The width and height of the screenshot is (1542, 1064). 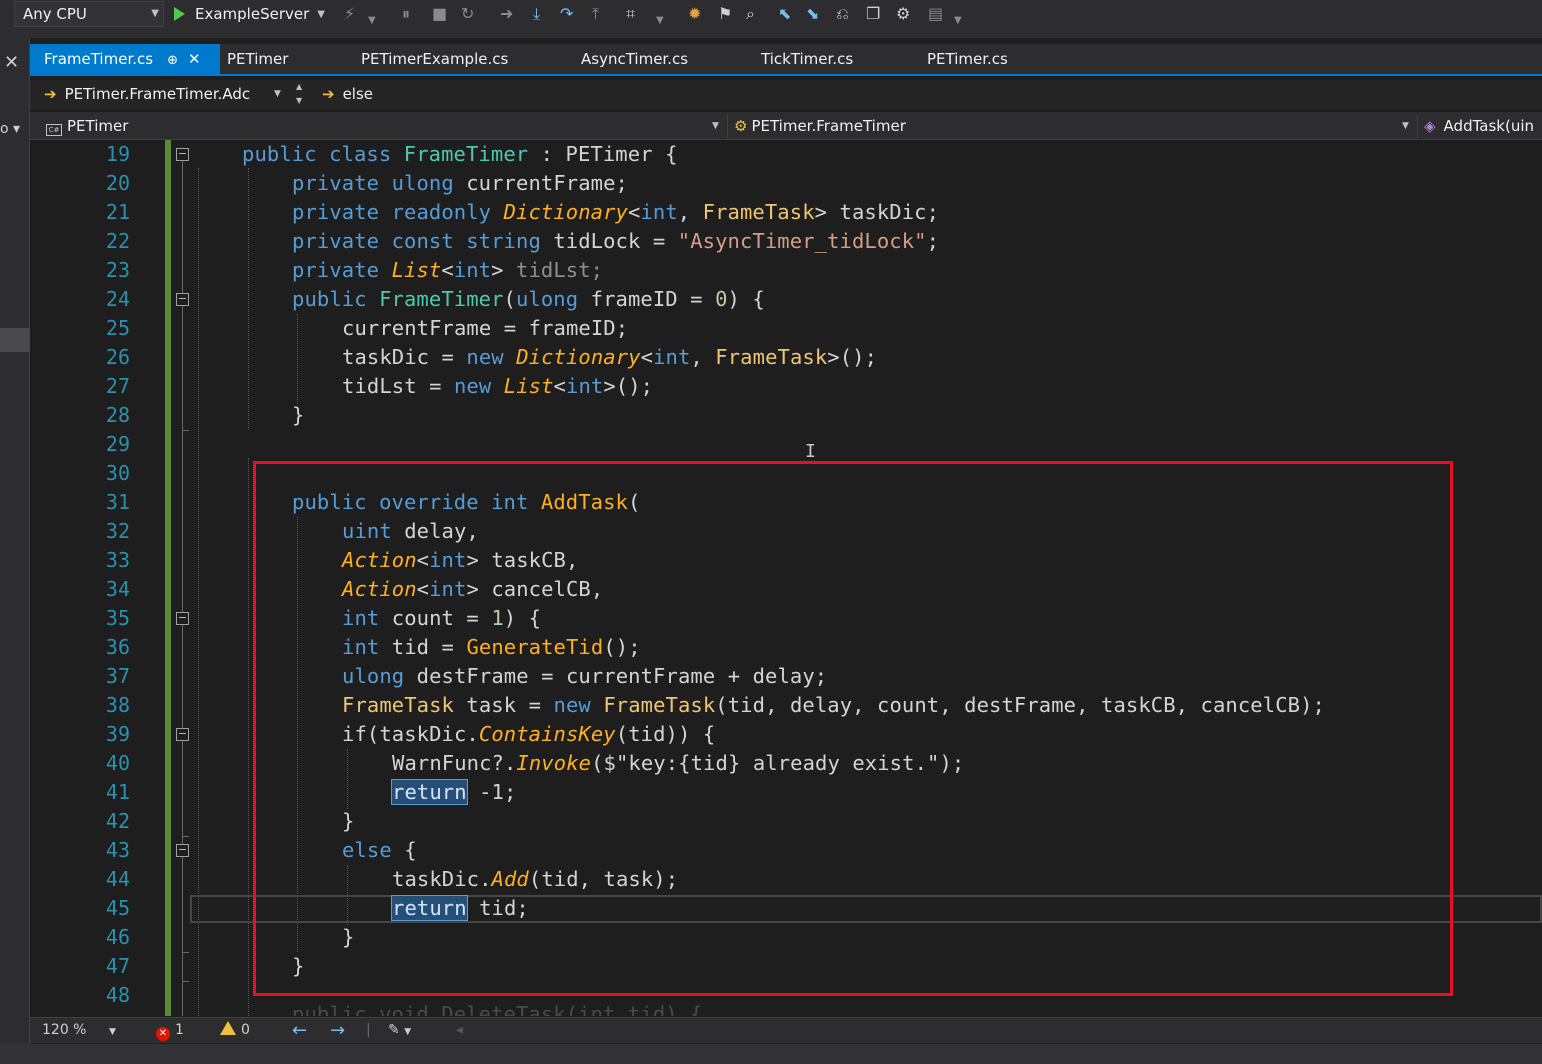 What do you see at coordinates (347, 94) in the screenshot?
I see `breadcrumb-else: ➔ else` at bounding box center [347, 94].